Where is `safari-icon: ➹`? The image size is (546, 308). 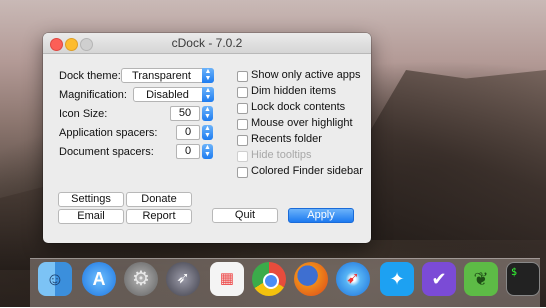 safari-icon: ➹ is located at coordinates (353, 279).